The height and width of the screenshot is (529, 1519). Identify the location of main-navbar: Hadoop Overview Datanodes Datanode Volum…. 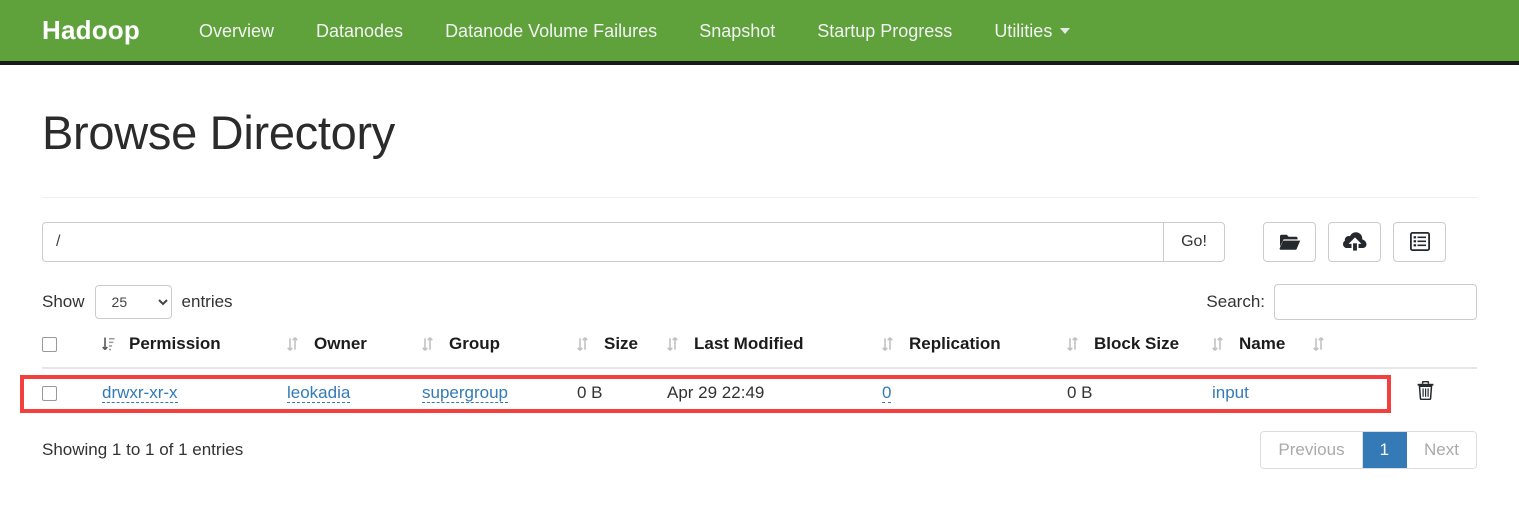
(759, 32).